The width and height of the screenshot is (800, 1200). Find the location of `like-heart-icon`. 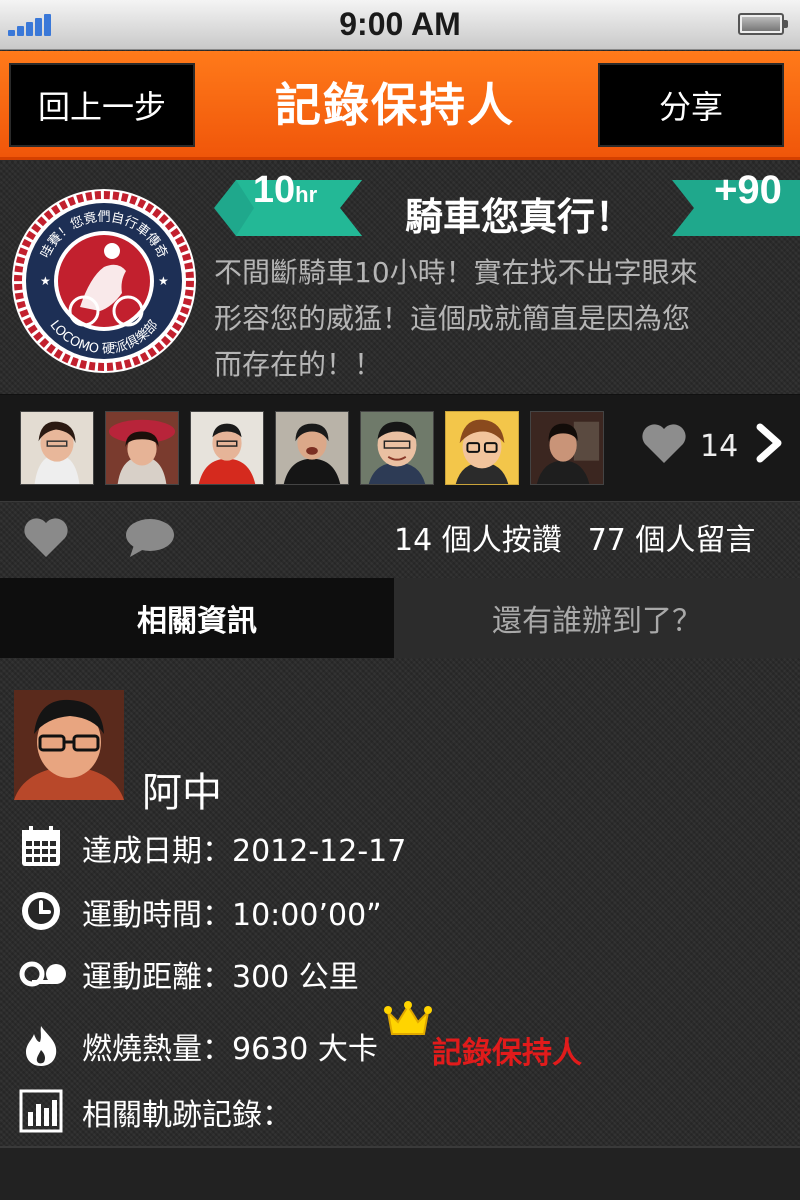

like-heart-icon is located at coordinates (46, 537).